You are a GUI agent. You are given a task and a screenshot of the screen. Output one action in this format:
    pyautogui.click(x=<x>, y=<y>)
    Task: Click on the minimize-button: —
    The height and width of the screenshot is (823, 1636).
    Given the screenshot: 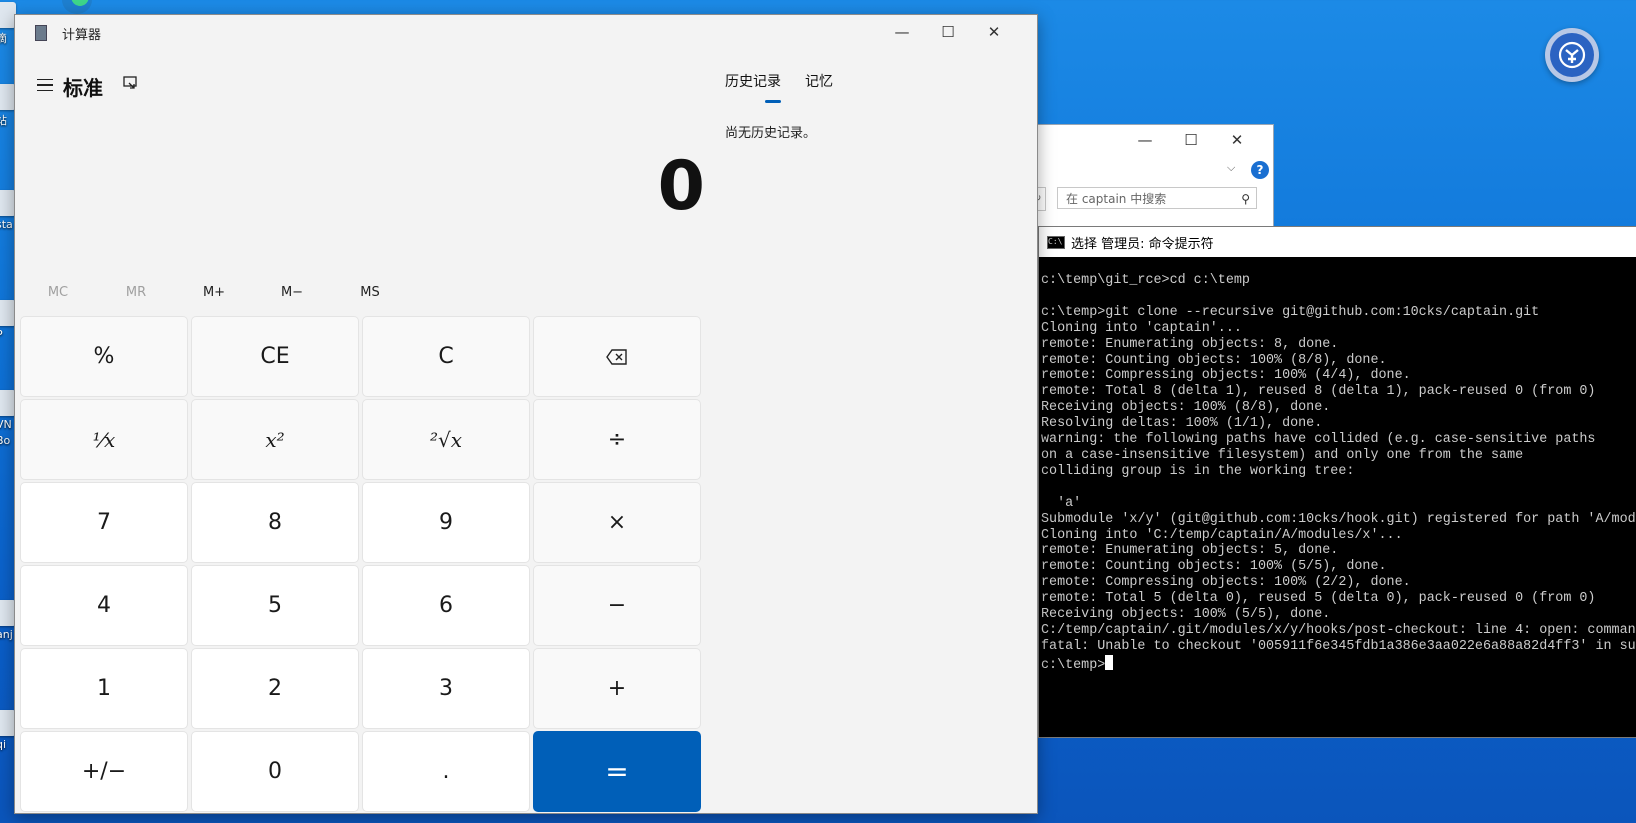 What is the action you would take?
    pyautogui.click(x=902, y=32)
    